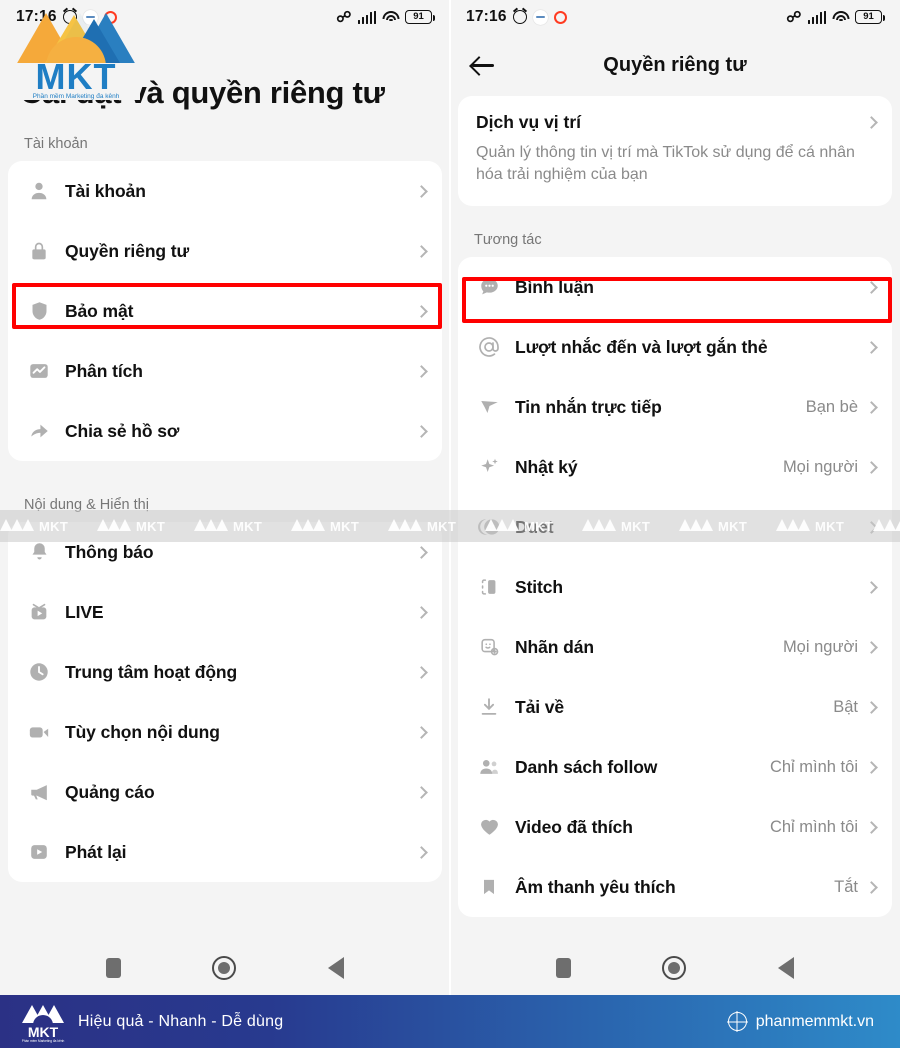  What do you see at coordinates (56, 144) in the screenshot?
I see `section-label-account: Tài khoản` at bounding box center [56, 144].